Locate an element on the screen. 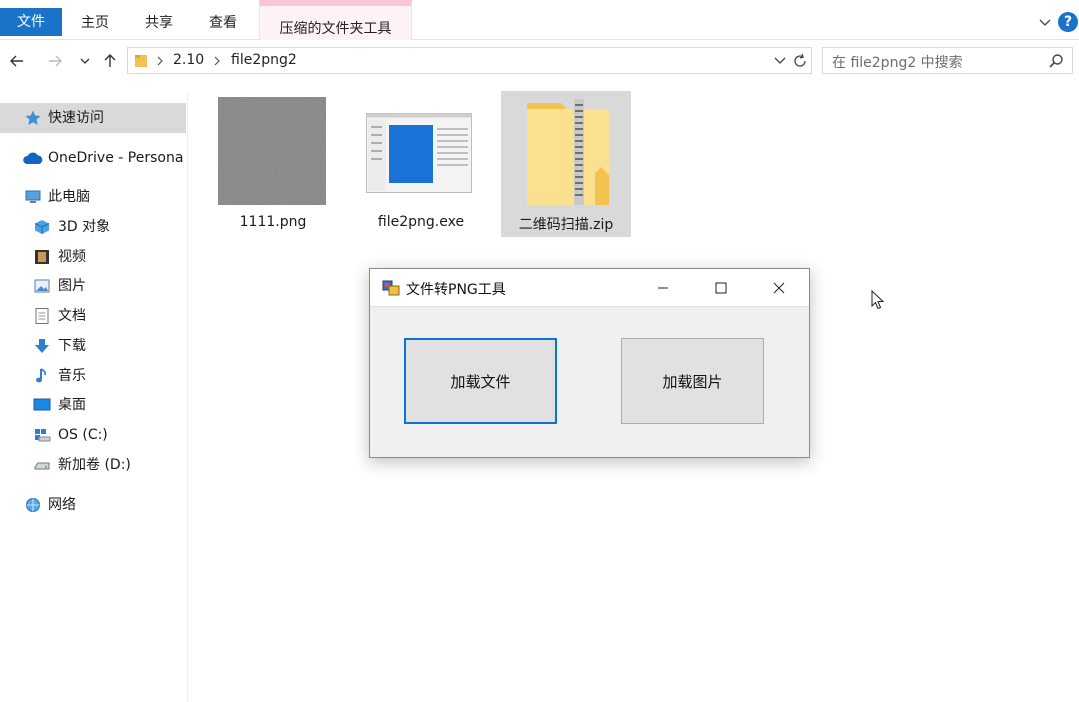 Image resolution: width=1079 pixels, height=702 pixels. sidebar-item-label: 桌面 is located at coordinates (72, 405).